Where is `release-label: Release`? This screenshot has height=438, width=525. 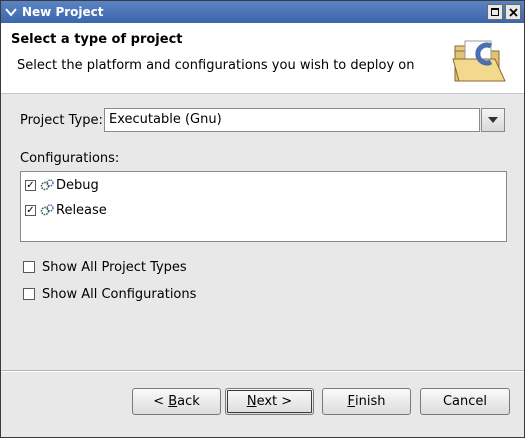
release-label: Release is located at coordinates (81, 210).